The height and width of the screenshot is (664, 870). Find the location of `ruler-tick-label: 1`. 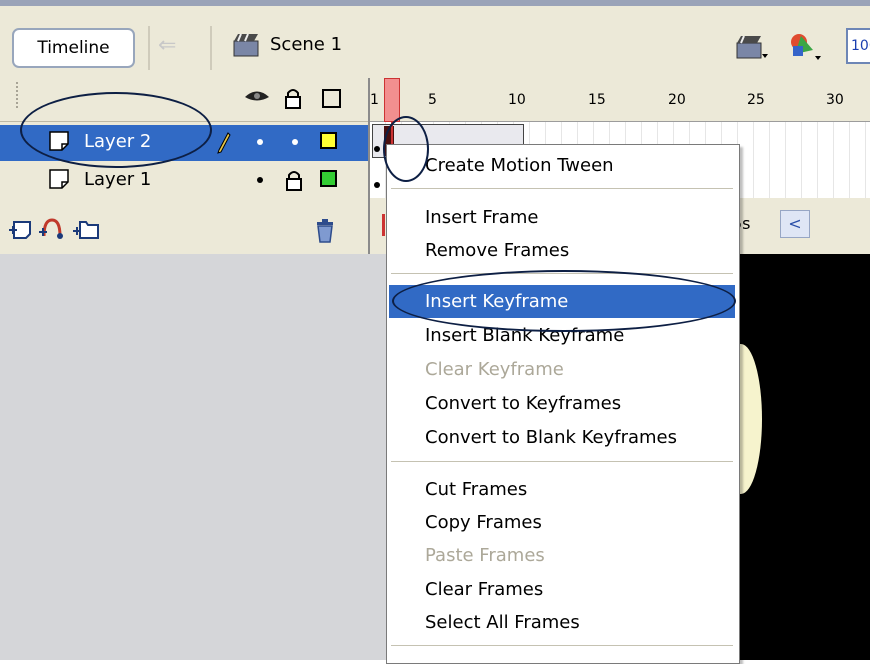

ruler-tick-label: 1 is located at coordinates (374, 100).